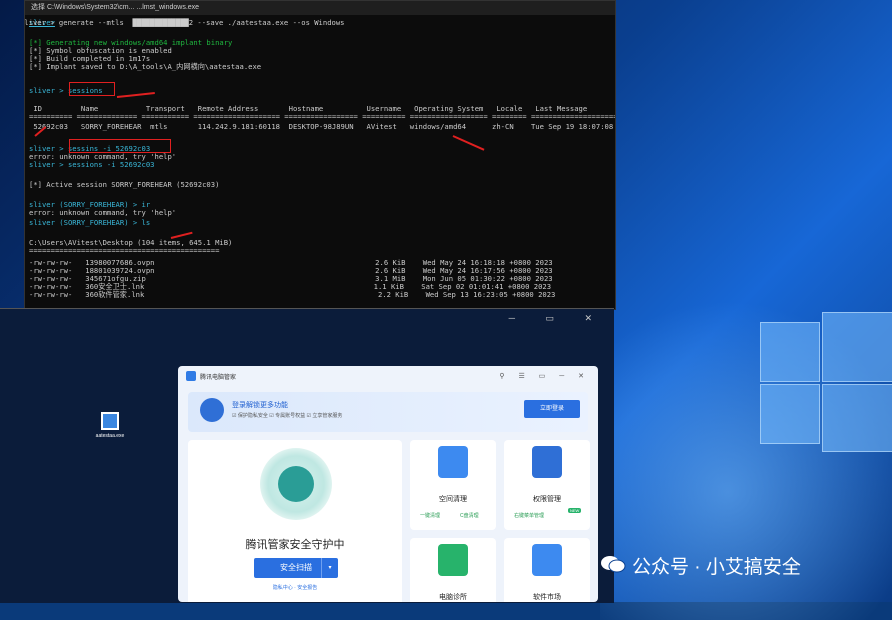 The image size is (892, 620). Describe the element at coordinates (430, 515) in the screenshot. I see `one-click-clean-link: 一键清理` at that location.